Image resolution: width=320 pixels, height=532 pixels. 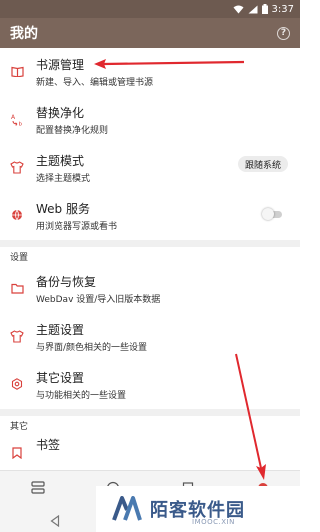 I want to click on menu-item-theme-mode: 主题模式 选择主题模式 跟随系统, so click(x=150, y=168).